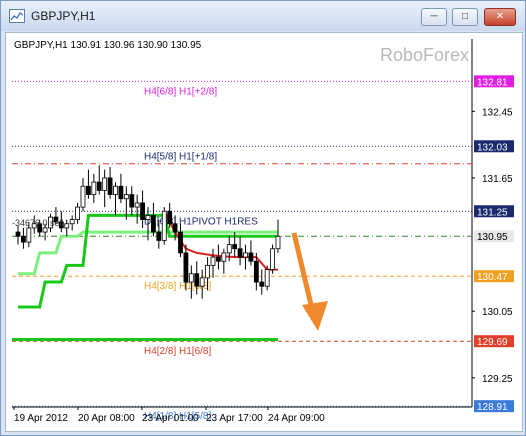 This screenshot has width=526, height=436. I want to click on price-tag: 131.25, so click(492, 212).